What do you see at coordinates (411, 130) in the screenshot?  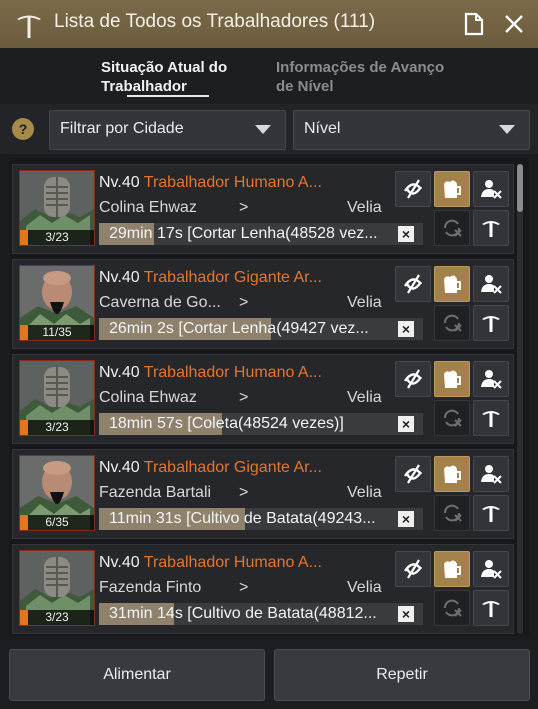 I see `level-filter-select: Nível` at bounding box center [411, 130].